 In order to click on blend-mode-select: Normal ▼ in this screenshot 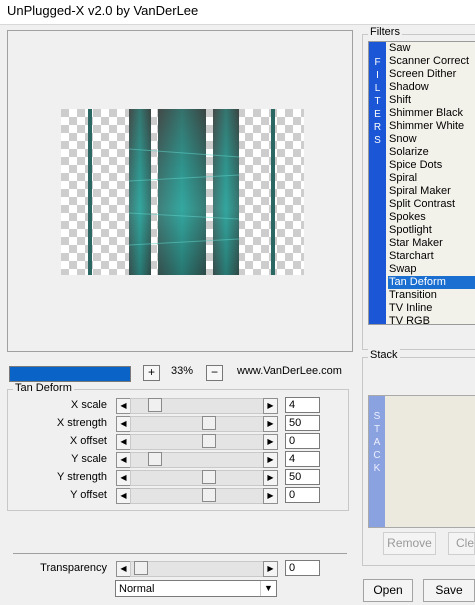, I will do `click(196, 588)`.